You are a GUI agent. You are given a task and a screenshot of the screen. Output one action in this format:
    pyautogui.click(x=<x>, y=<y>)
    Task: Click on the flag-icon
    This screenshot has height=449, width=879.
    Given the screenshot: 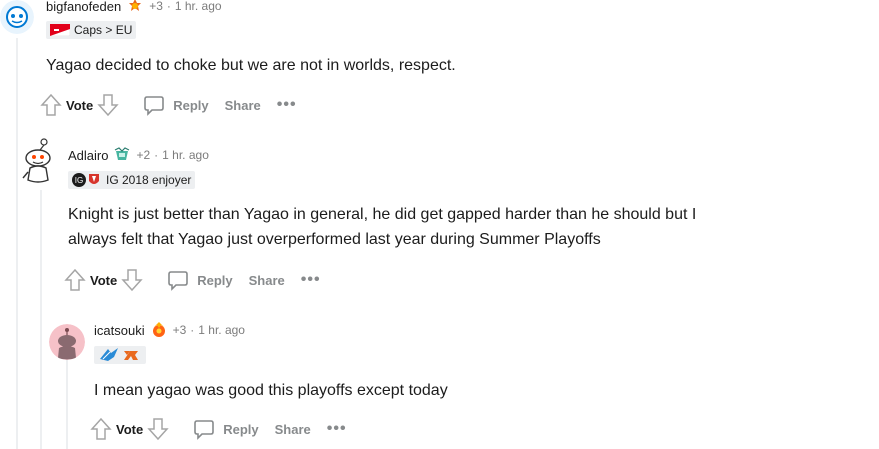 What is the action you would take?
    pyautogui.click(x=60, y=30)
    